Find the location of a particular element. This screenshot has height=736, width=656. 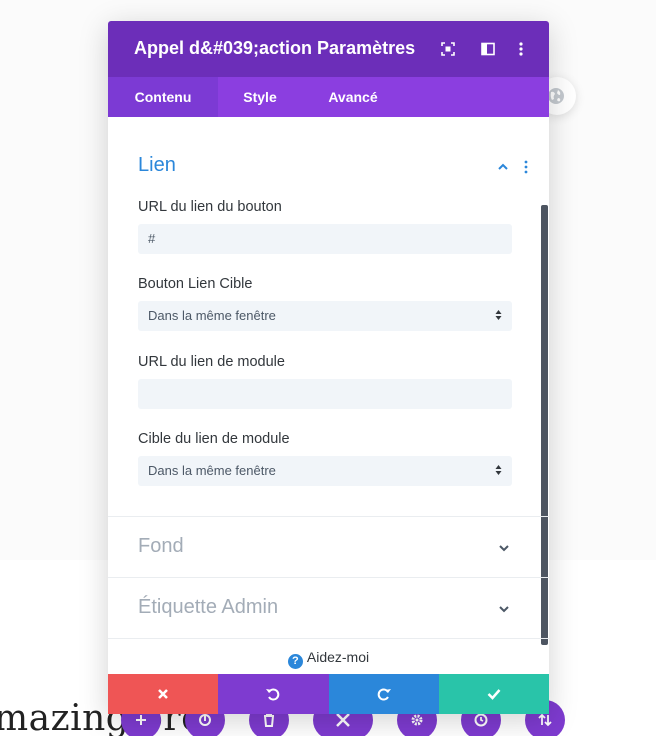

help-link: ? Aidez-moi is located at coordinates (328, 659).